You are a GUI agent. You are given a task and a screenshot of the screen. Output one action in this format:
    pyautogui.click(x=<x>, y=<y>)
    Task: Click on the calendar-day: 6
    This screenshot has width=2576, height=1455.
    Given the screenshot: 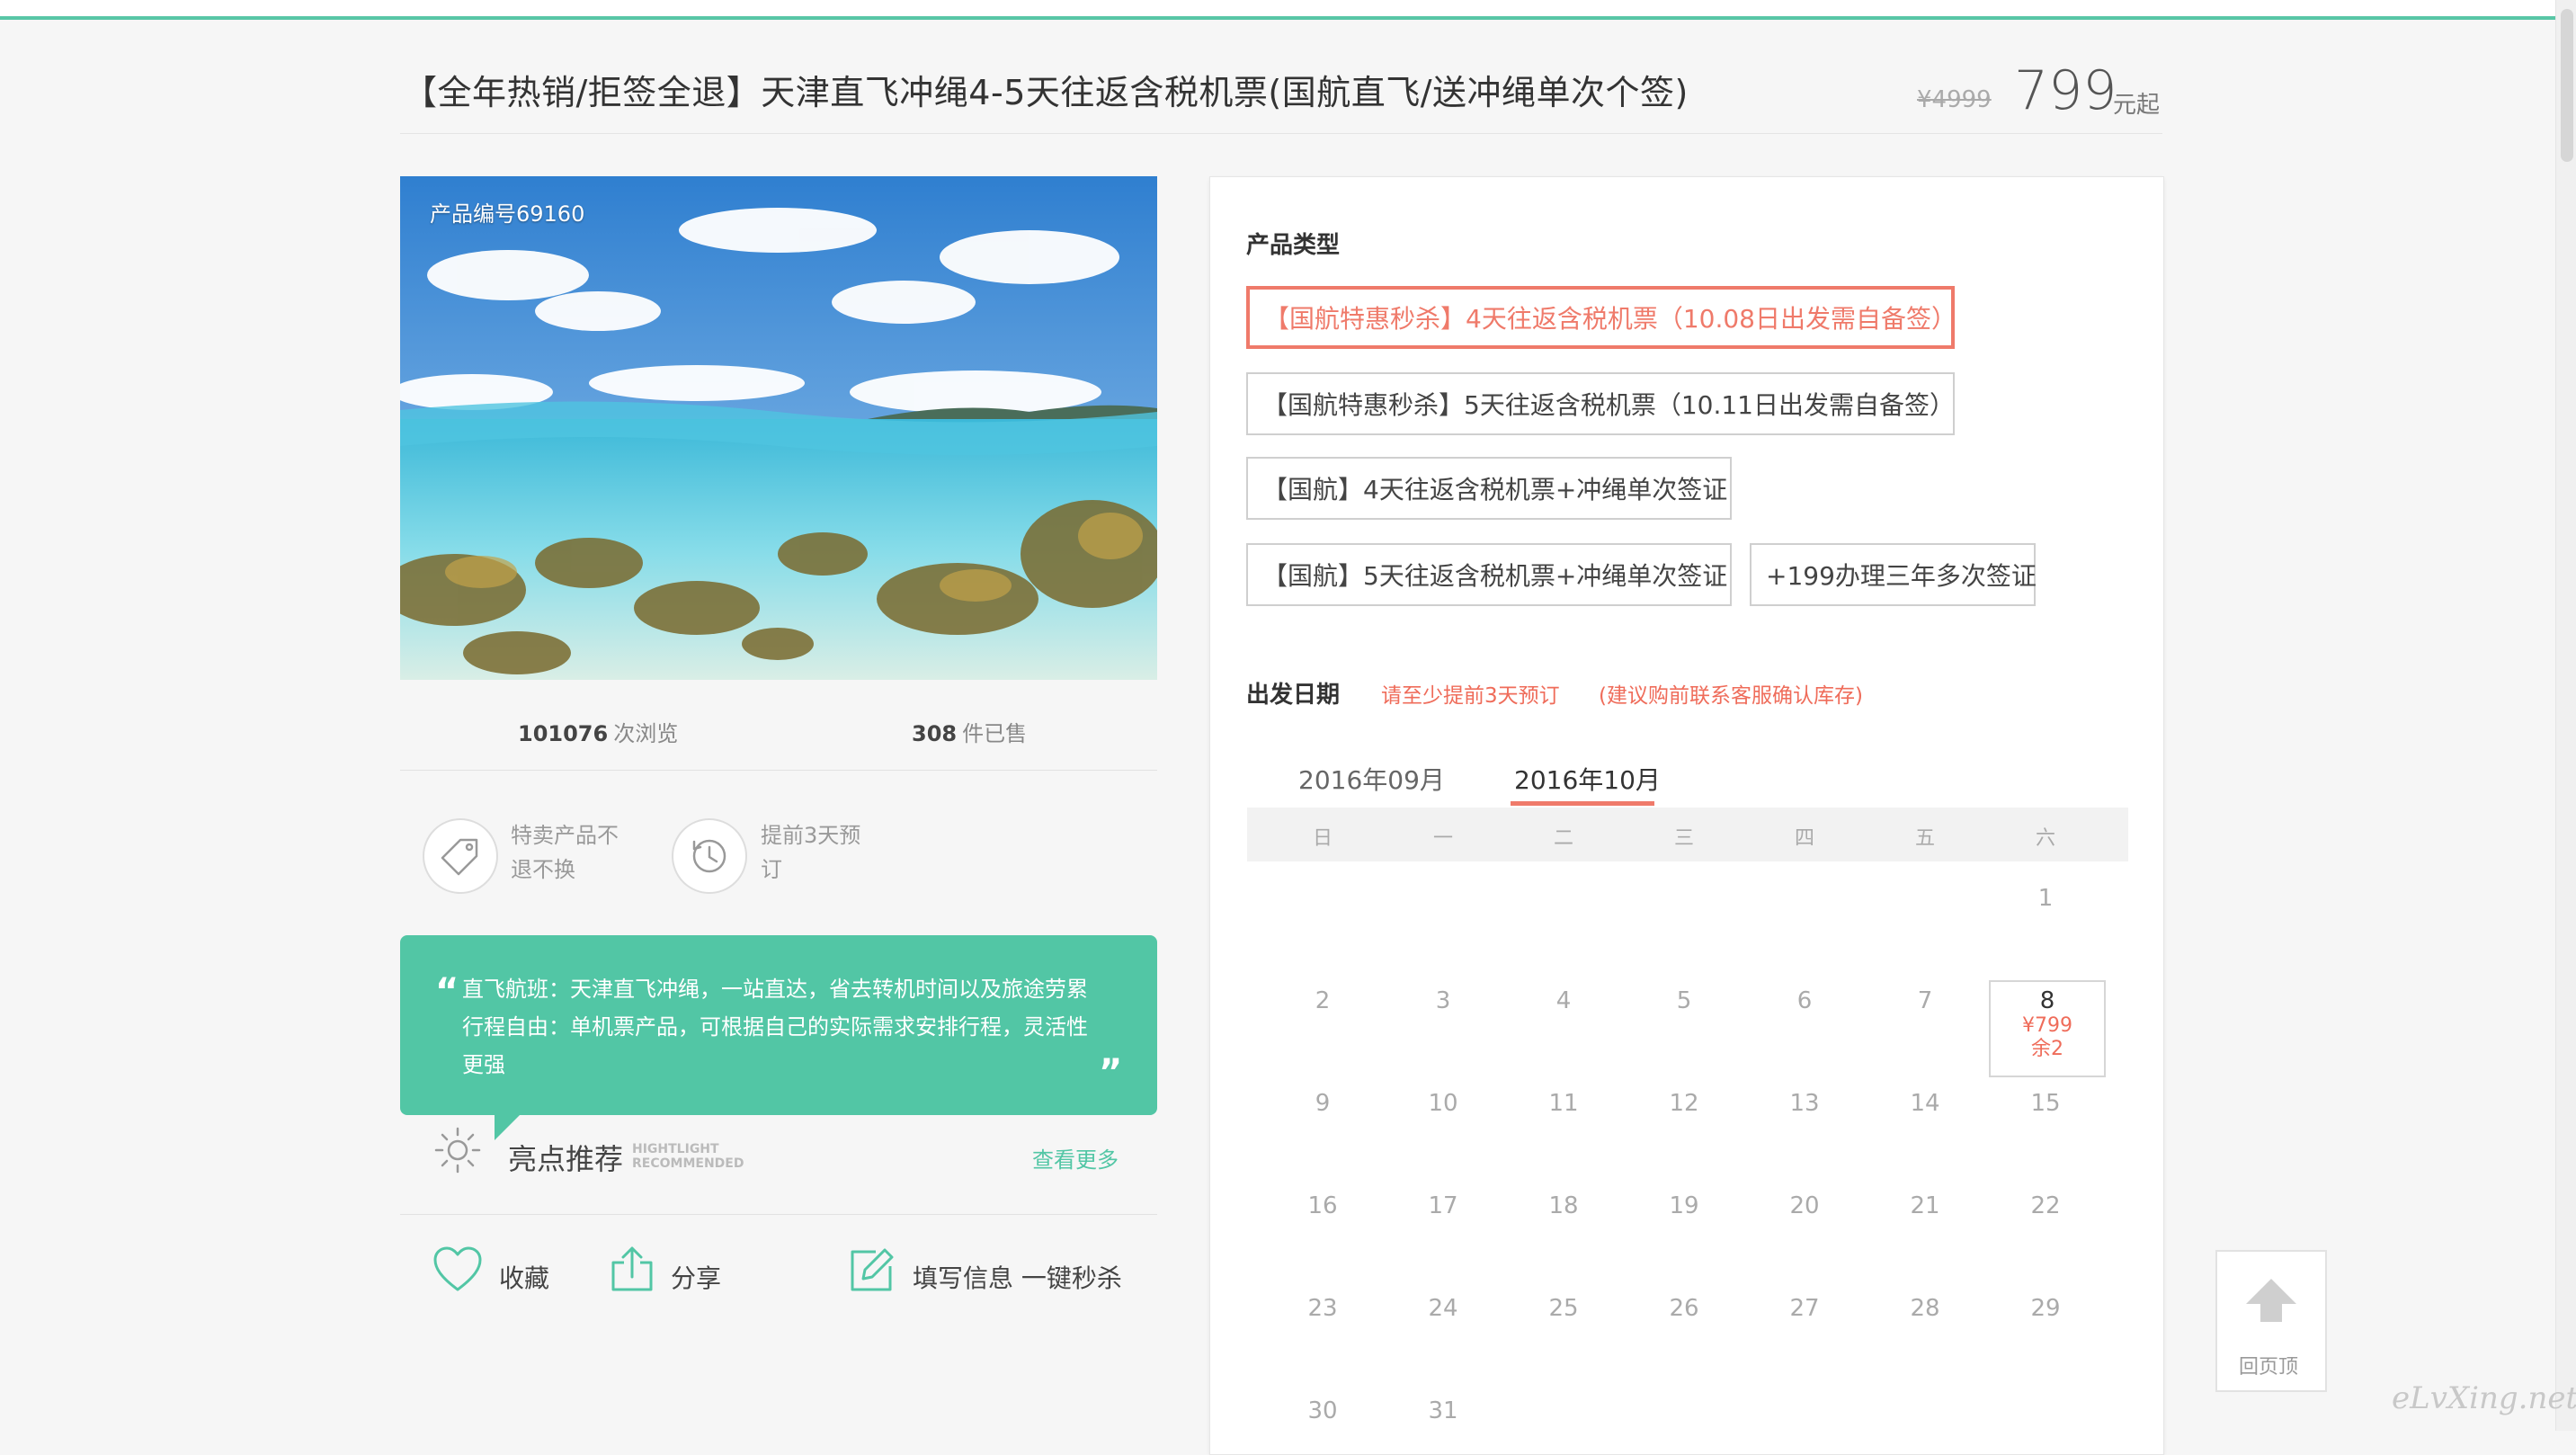 What is the action you would take?
    pyautogui.click(x=1805, y=1000)
    